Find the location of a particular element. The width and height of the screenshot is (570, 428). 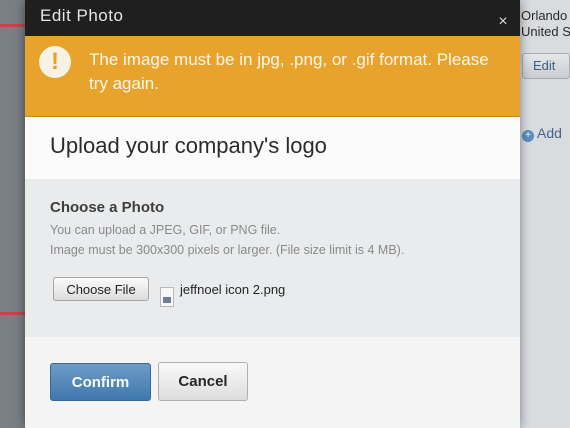

dialog-heading: Upload your company's logo is located at coordinates (188, 145).